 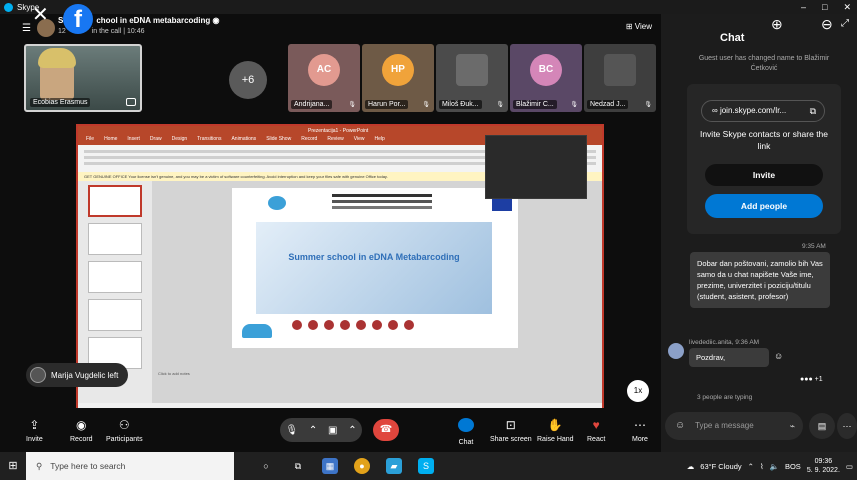 What do you see at coordinates (77, 375) in the screenshot?
I see `left-call-notification: Marija Vugdelic left` at bounding box center [77, 375].